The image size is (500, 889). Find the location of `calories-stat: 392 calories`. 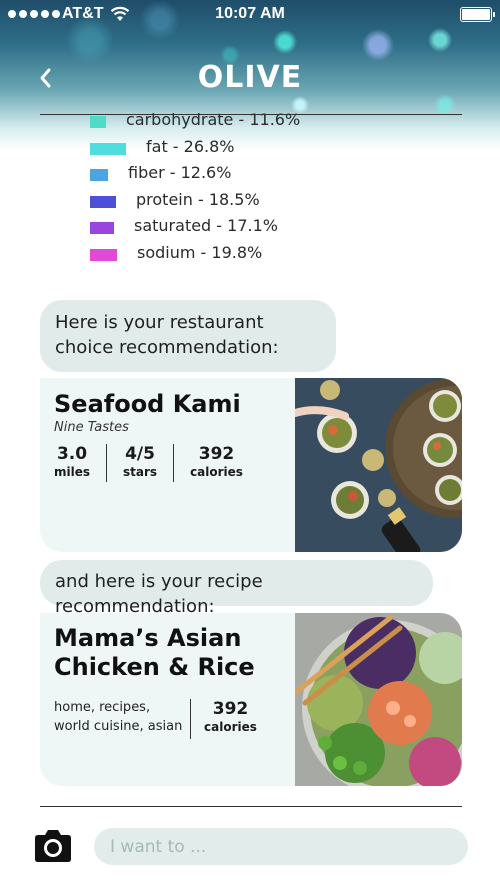

calories-stat: 392 calories is located at coordinates (216, 463).